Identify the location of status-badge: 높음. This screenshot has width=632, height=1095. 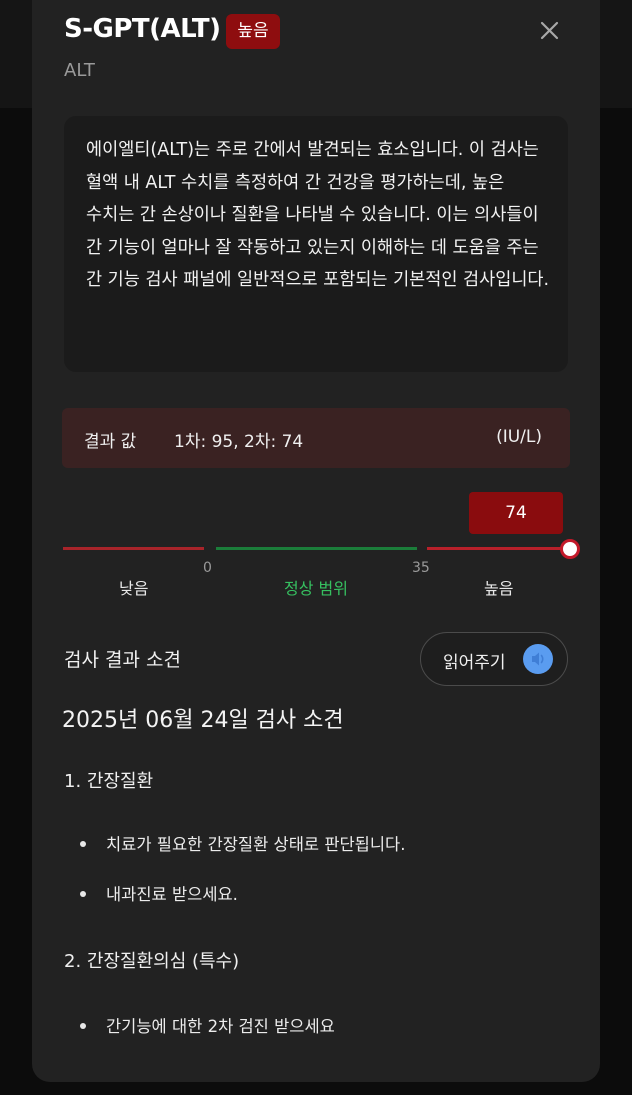
(253, 31).